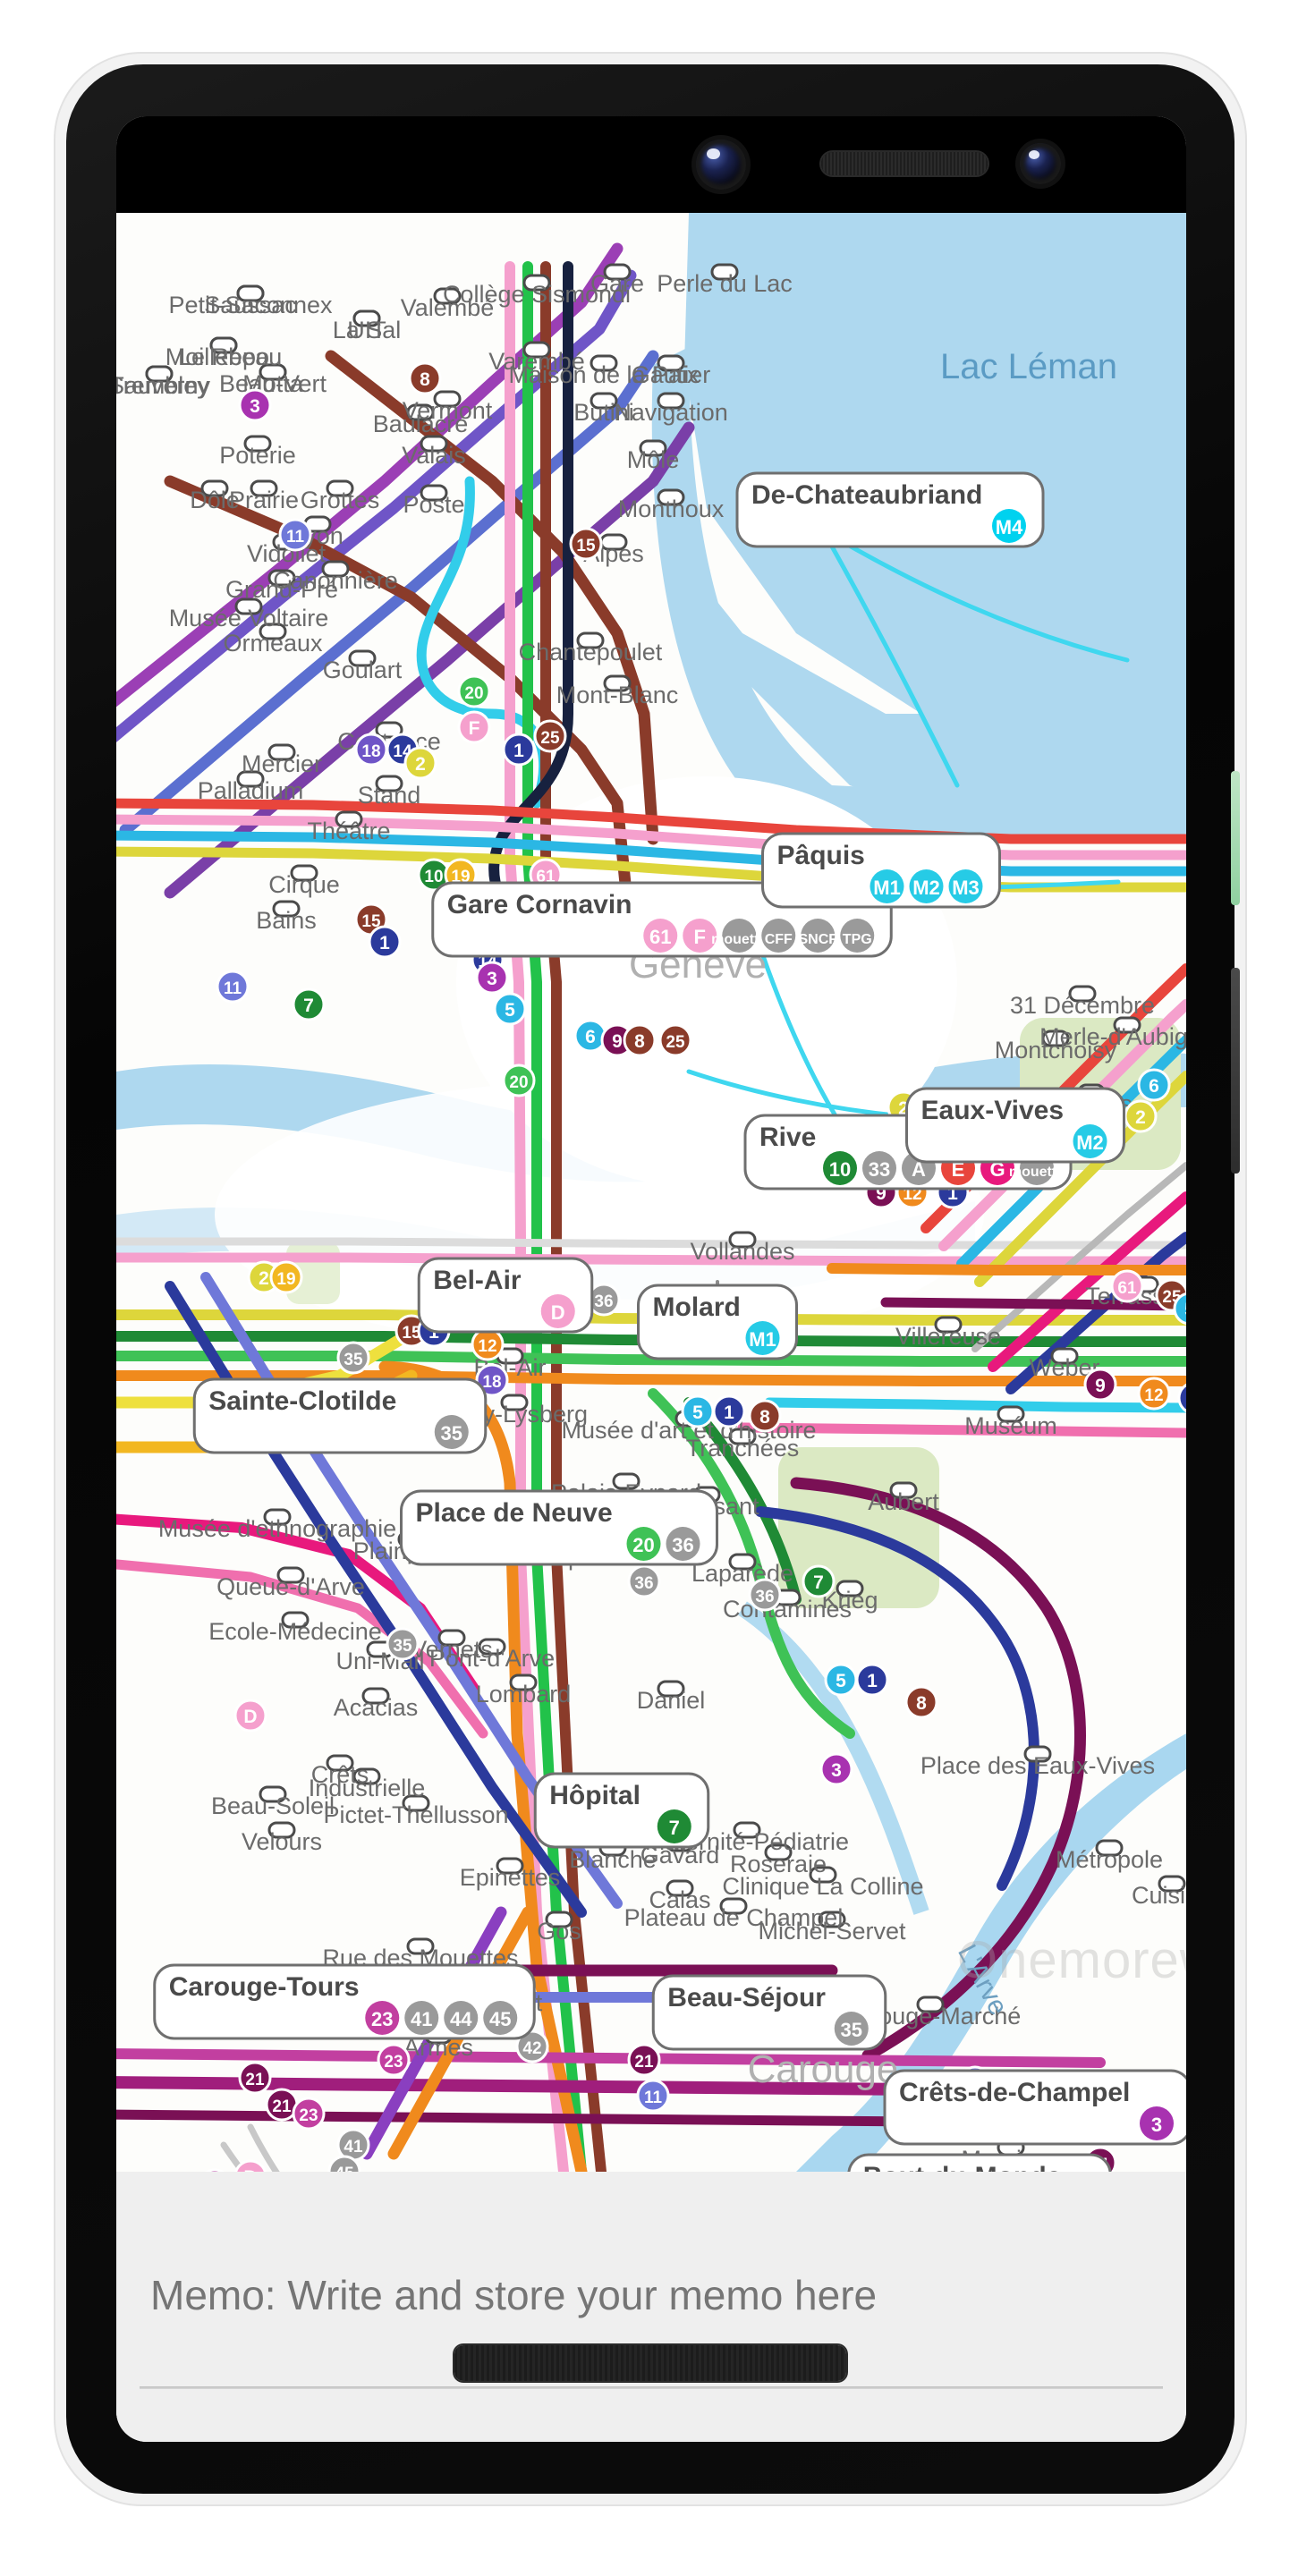  Describe the element at coordinates (881, 870) in the screenshot. I see `map-named-stop: Pâquis M1 M2 M3` at that location.